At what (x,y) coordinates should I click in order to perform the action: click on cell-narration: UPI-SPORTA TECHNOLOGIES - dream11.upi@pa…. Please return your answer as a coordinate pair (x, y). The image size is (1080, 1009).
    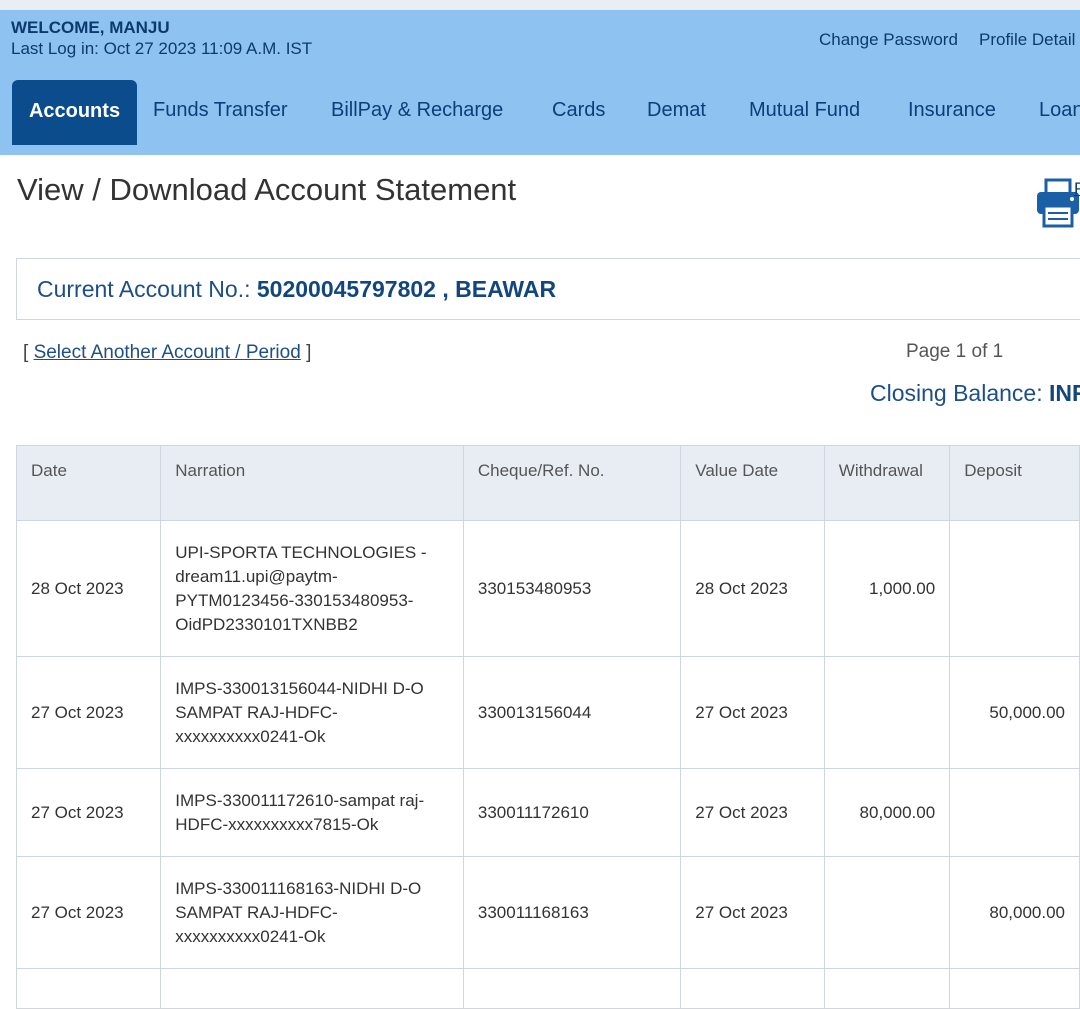
    Looking at the image, I should click on (312, 588).